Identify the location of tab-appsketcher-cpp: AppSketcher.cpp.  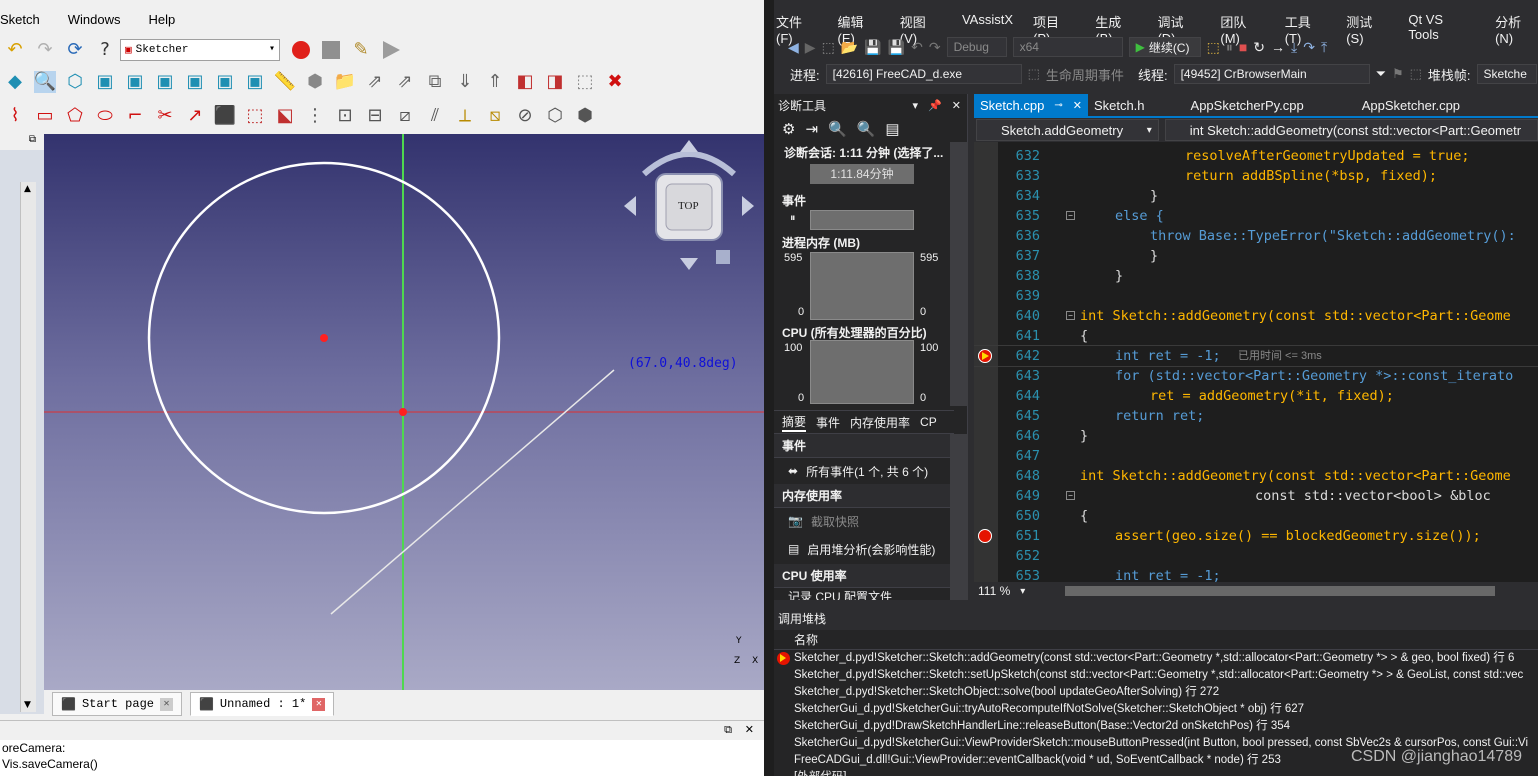
(1408, 105).